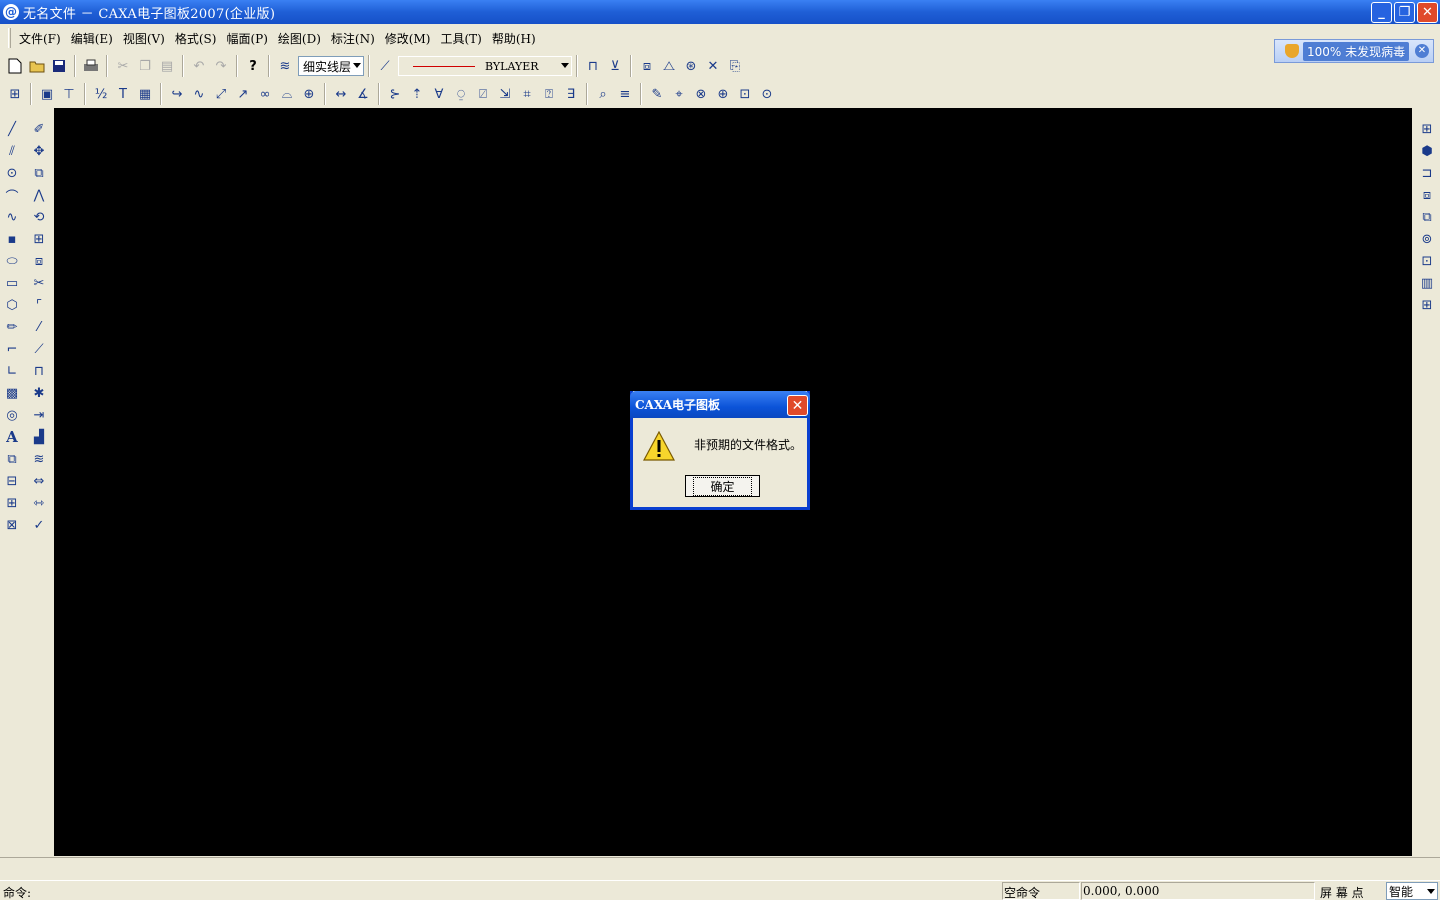 The image size is (1440, 900). Describe the element at coordinates (691, 66) in the screenshot. I see `drawing-tool-3-icon: ⊛` at that location.